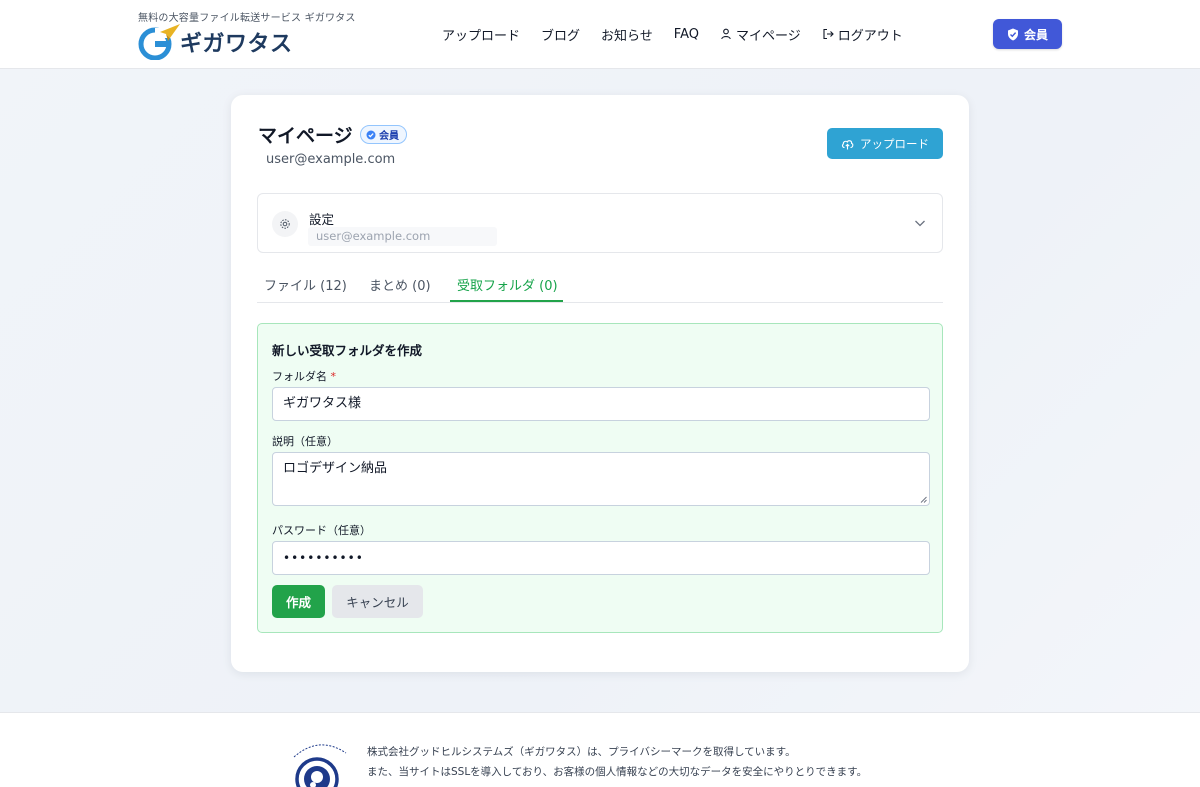  What do you see at coordinates (726, 34) in the screenshot?
I see `user-icon` at bounding box center [726, 34].